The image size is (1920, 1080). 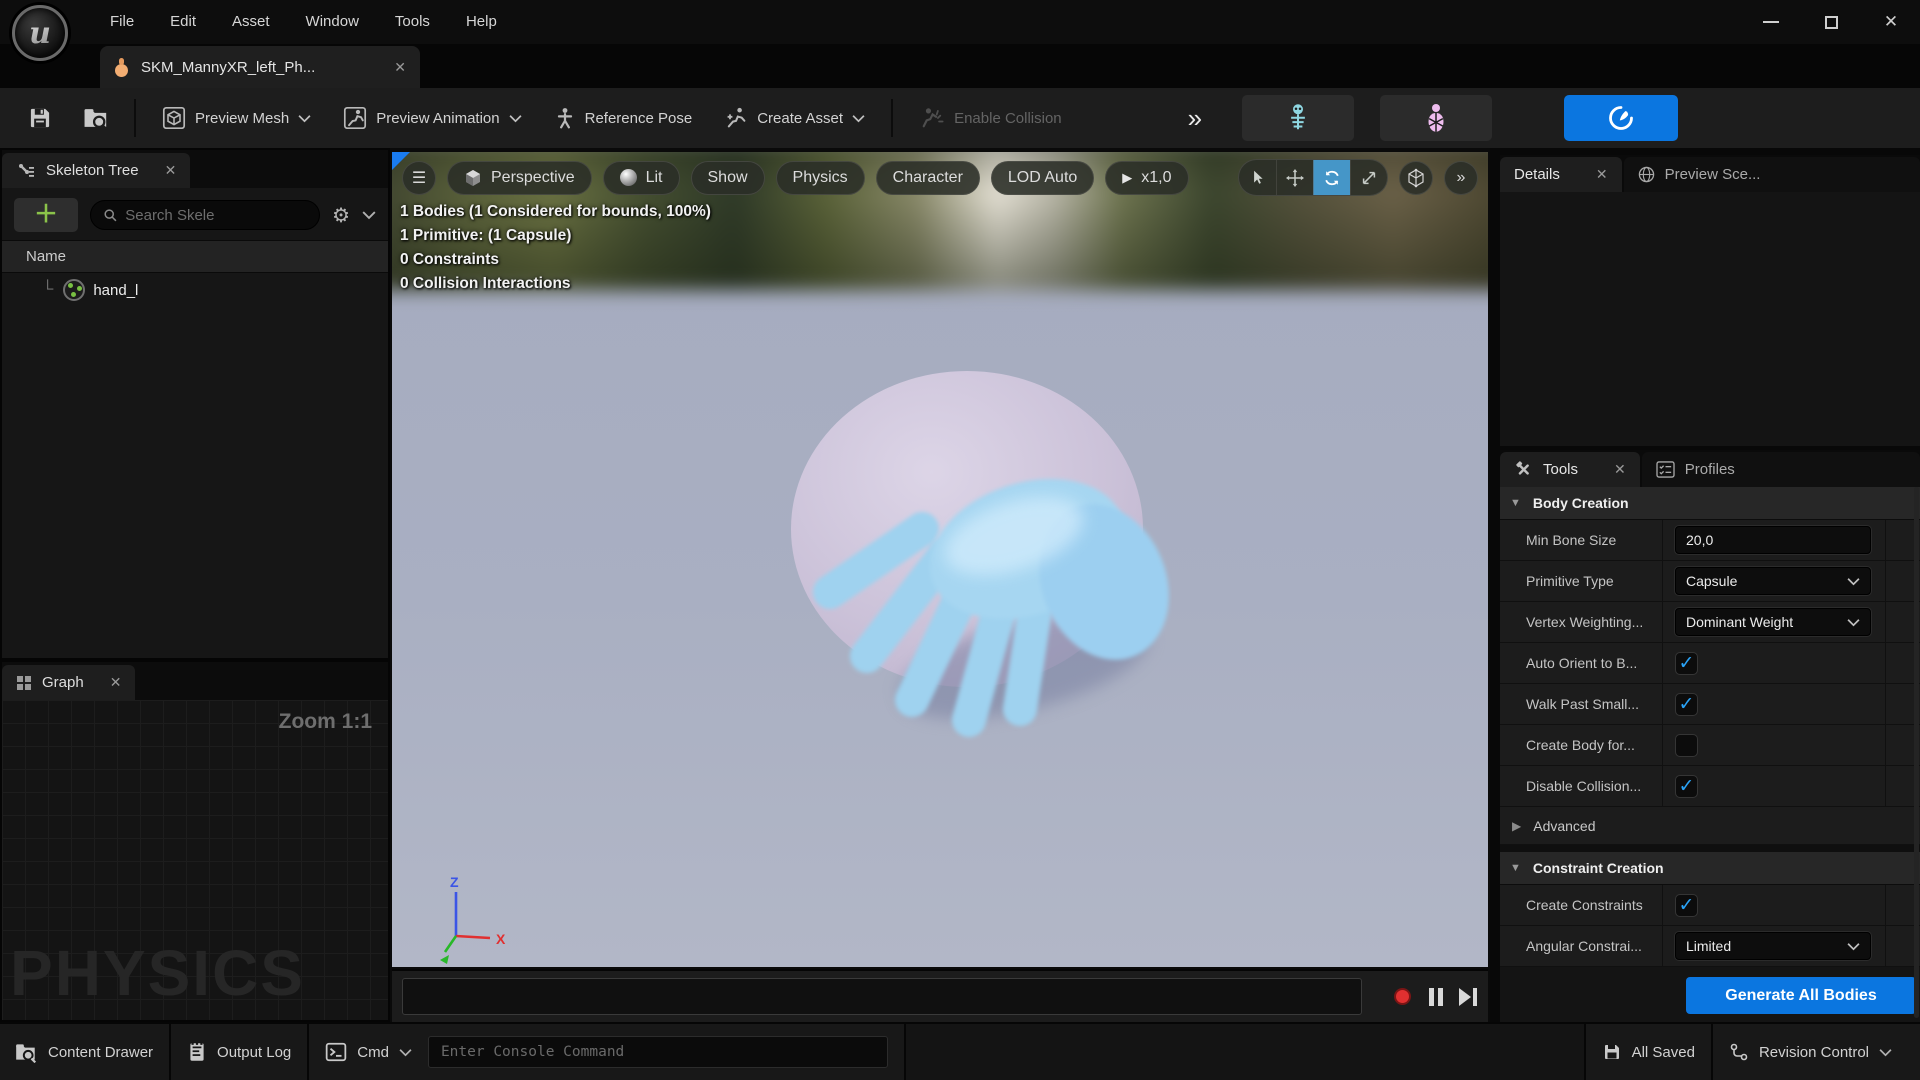 I want to click on window-controls: ✕, so click(x=1831, y=22).